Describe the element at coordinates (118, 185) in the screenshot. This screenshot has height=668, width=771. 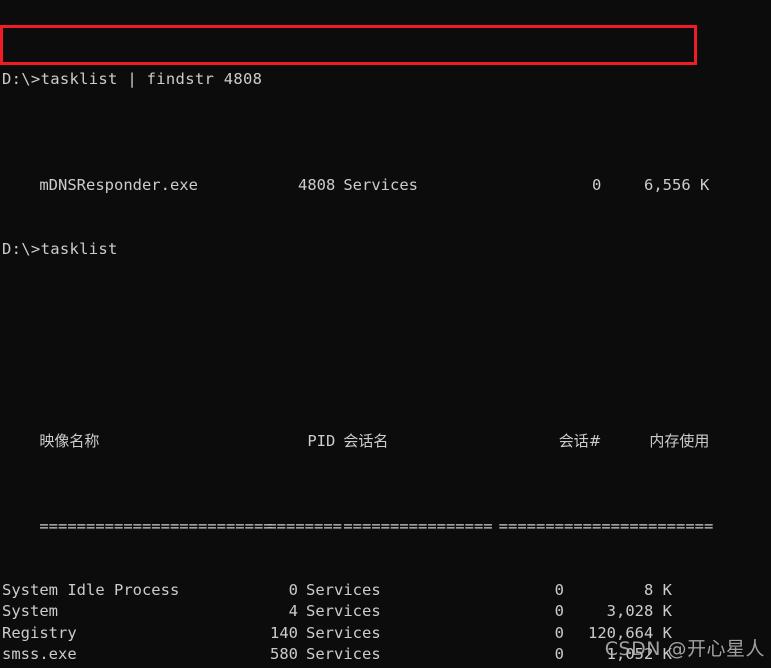
I see `findstr-result-name: mDNSResponder.exe` at that location.